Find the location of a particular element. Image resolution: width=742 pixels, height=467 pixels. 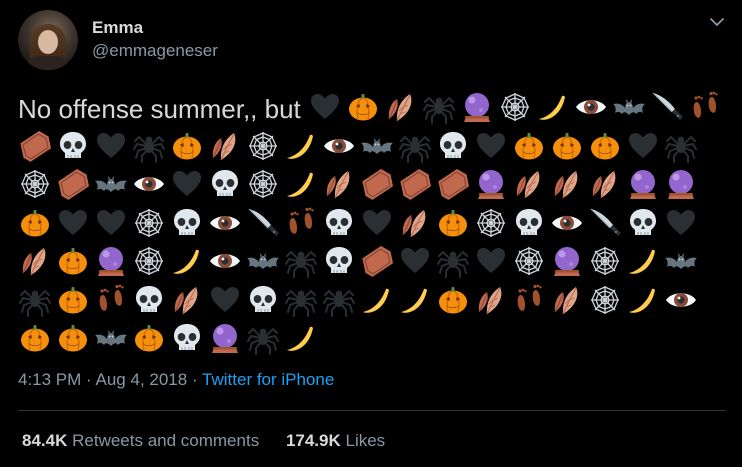

tweet-stats: 84.4K Retweets and comments 174.9K Likes is located at coordinates (214, 441).